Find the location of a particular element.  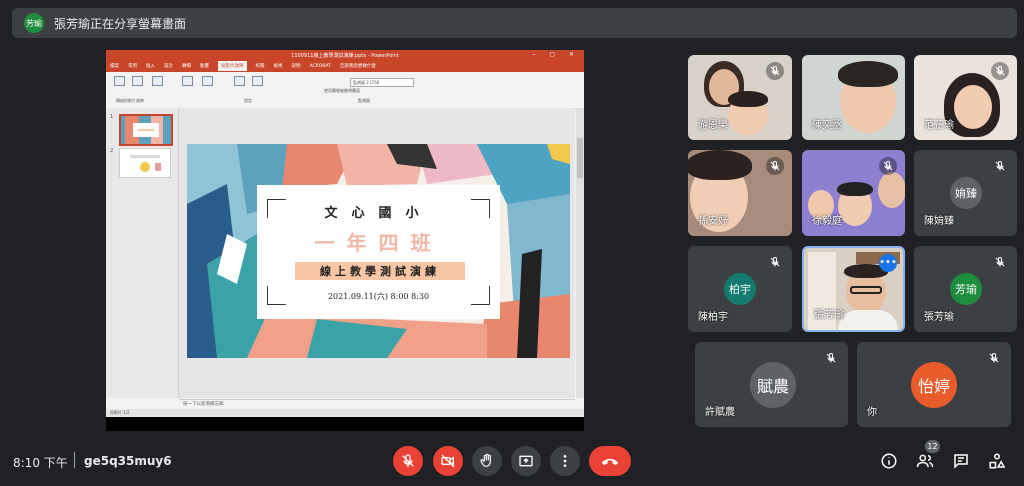

slide-date: 2021.09.11(六) 8:00 8:30 is located at coordinates (378, 296).